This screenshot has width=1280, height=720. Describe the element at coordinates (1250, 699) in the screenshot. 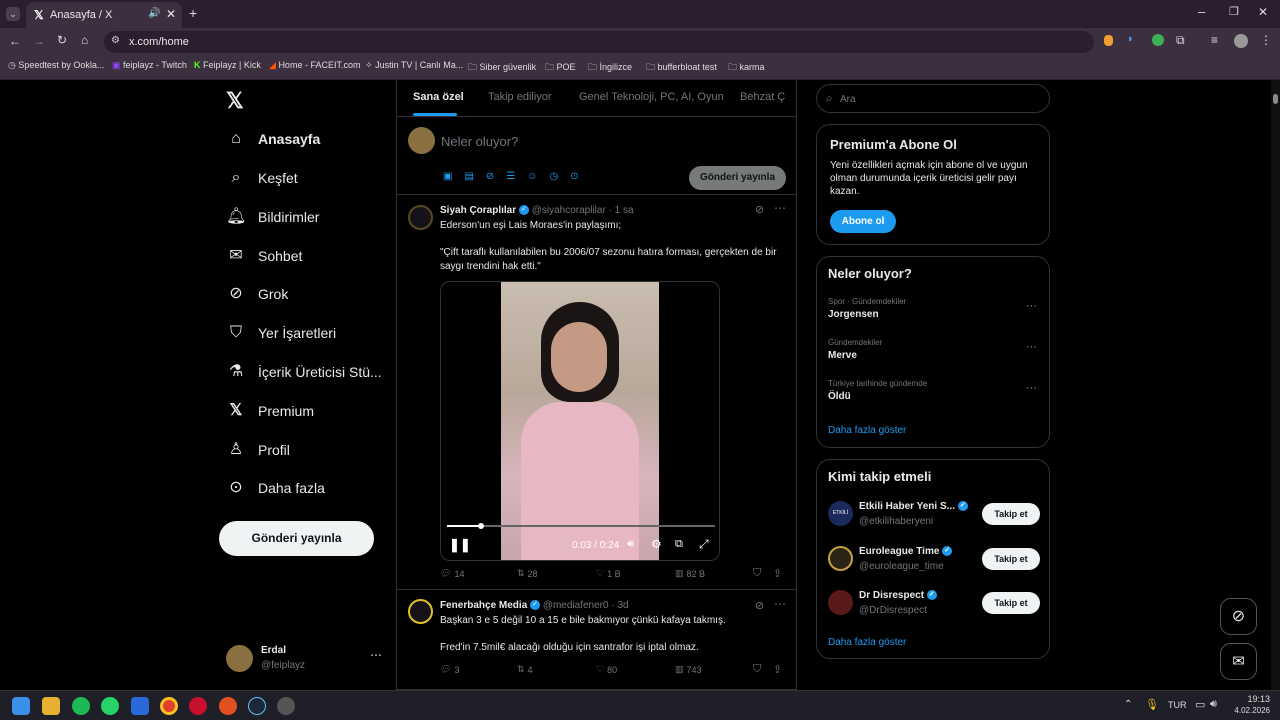

I see `clock-time: 19:13` at that location.